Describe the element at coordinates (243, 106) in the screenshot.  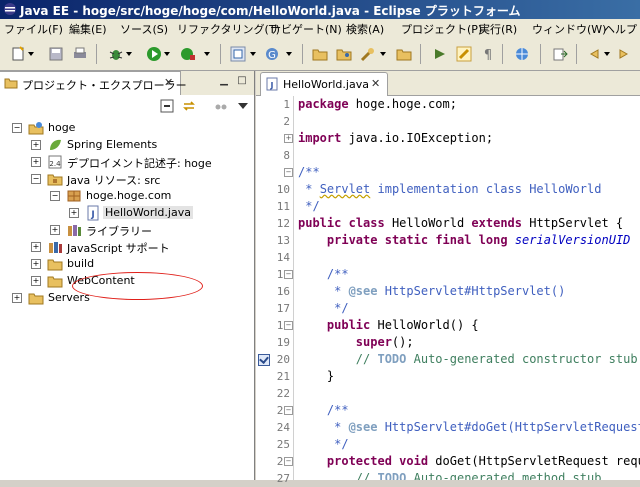
I see `view-menu-icon` at that location.